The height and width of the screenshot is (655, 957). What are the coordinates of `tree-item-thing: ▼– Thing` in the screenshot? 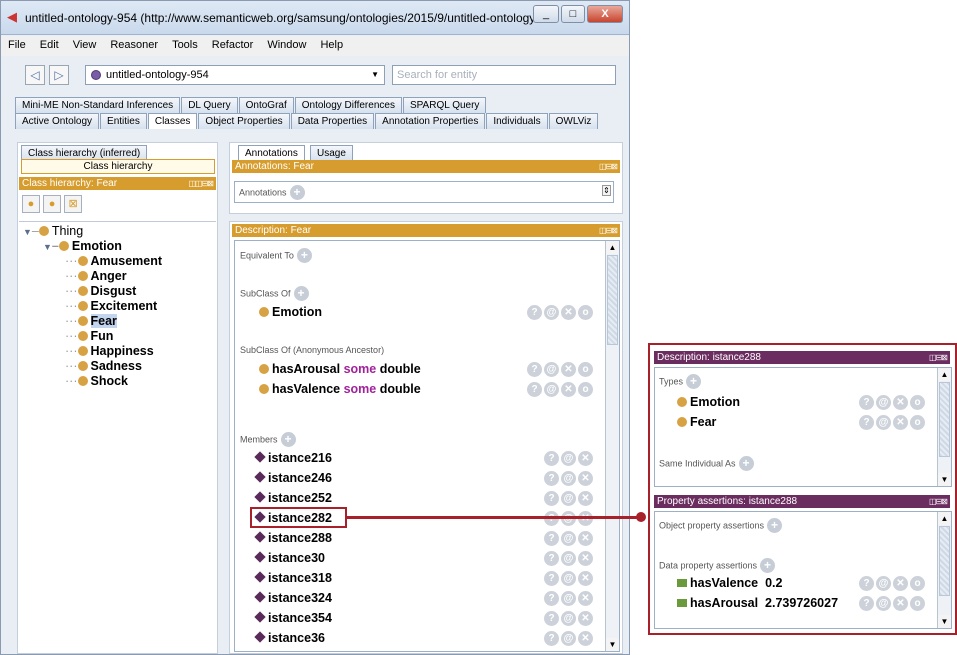 It's located at (53, 231).